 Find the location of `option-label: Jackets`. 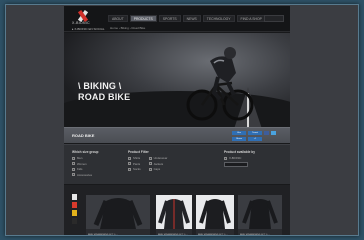

option-label: Jackets is located at coordinates (158, 163).